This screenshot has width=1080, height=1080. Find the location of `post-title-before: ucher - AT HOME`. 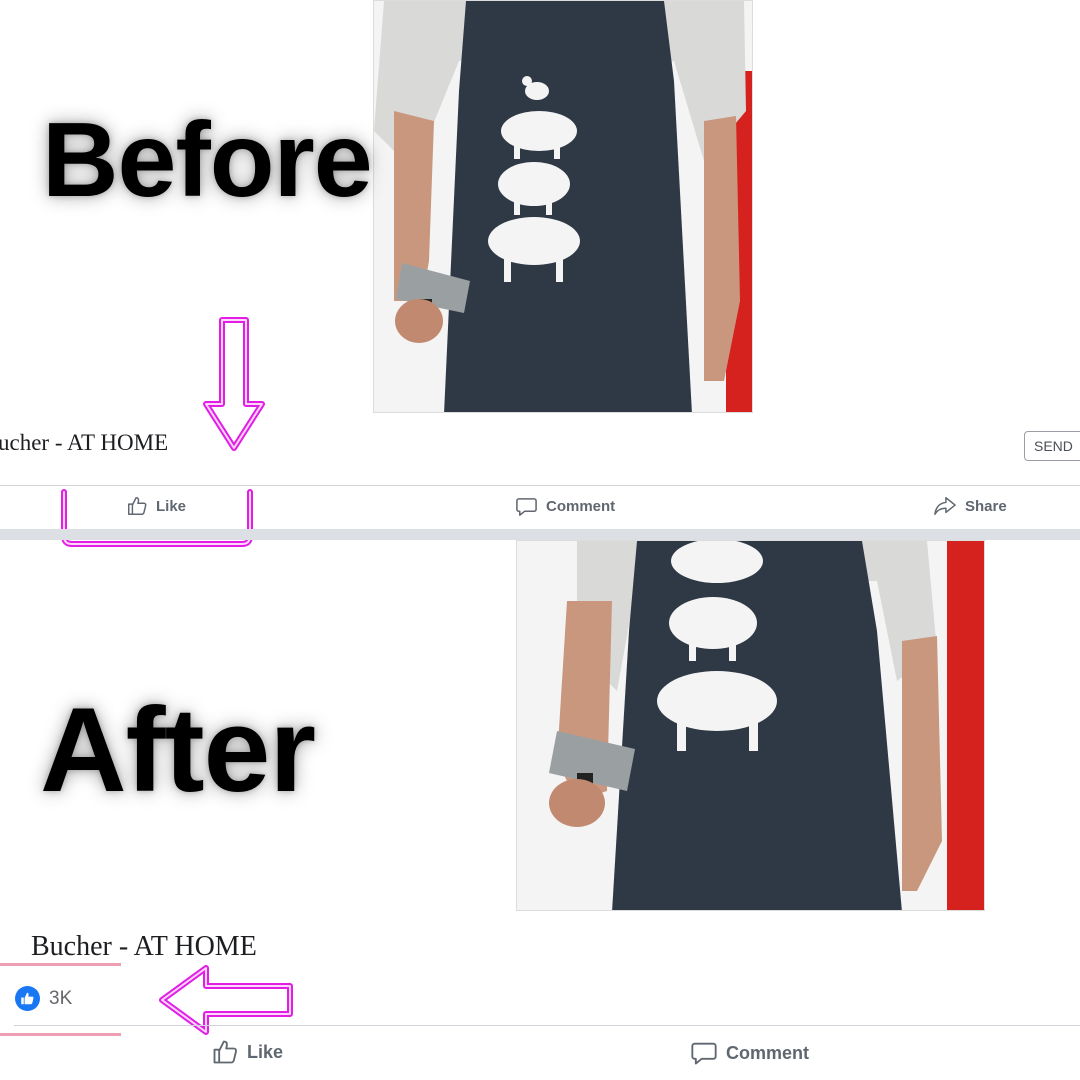

post-title-before: ucher - AT HOME is located at coordinates (84, 442).